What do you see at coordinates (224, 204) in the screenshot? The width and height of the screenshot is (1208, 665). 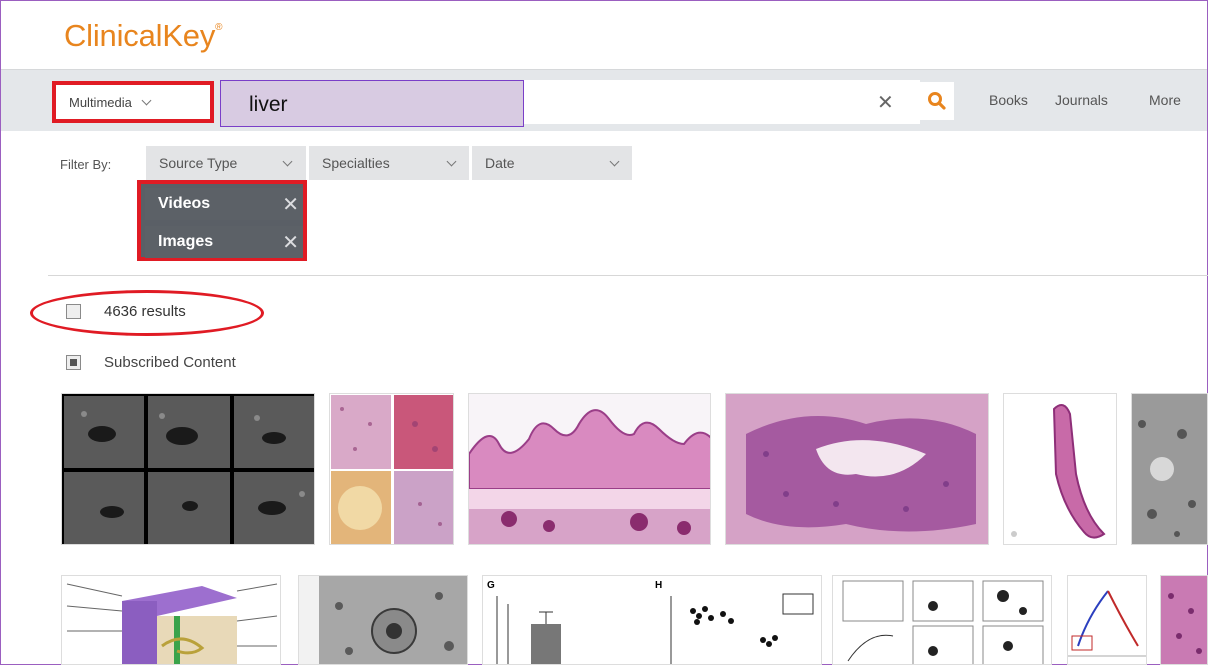 I see `chip-videos: Videos ✕` at bounding box center [224, 204].